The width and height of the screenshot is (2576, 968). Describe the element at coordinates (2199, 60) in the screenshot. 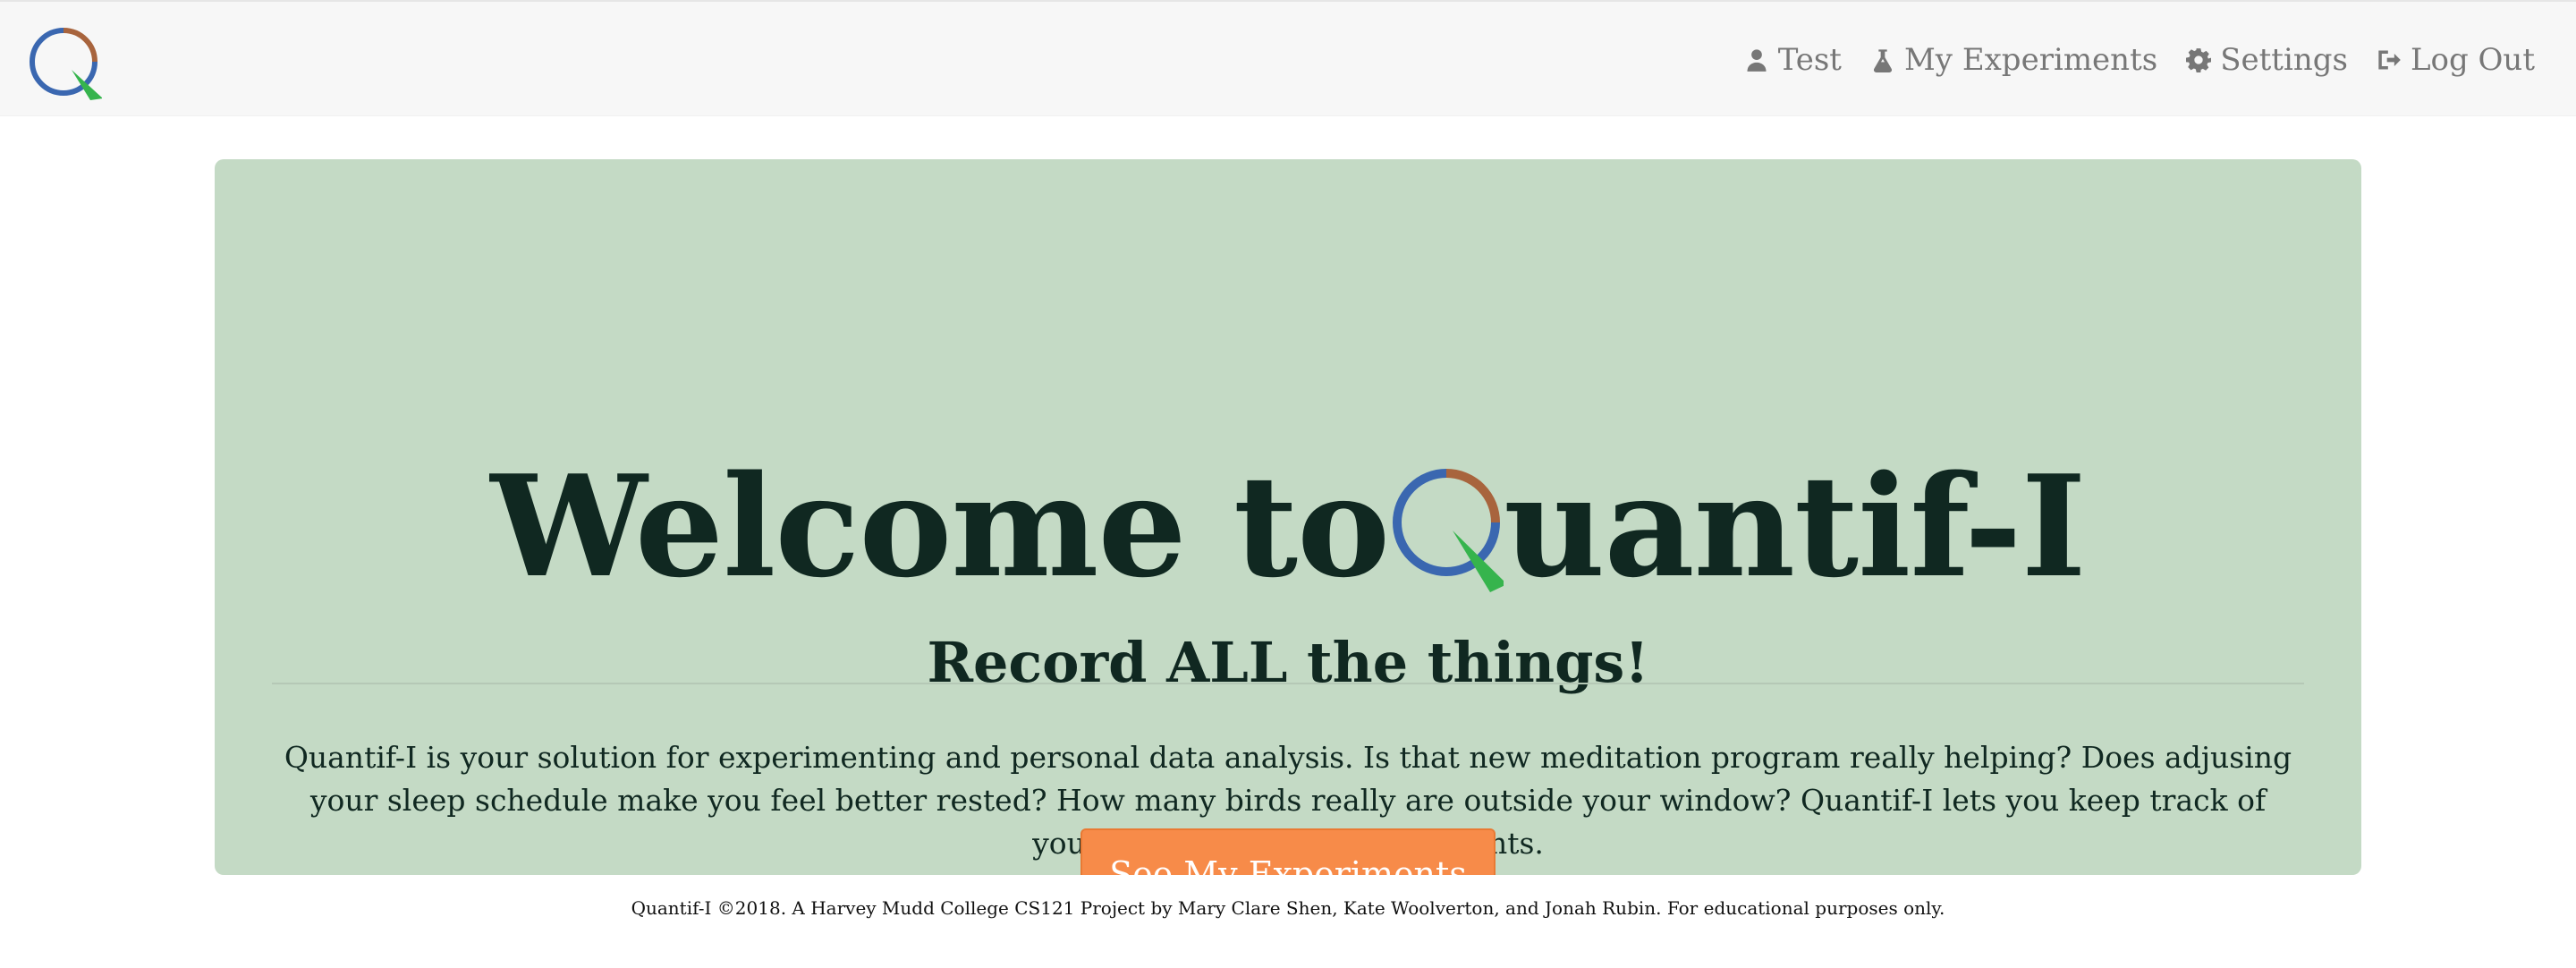

I see `gear-icon` at that location.